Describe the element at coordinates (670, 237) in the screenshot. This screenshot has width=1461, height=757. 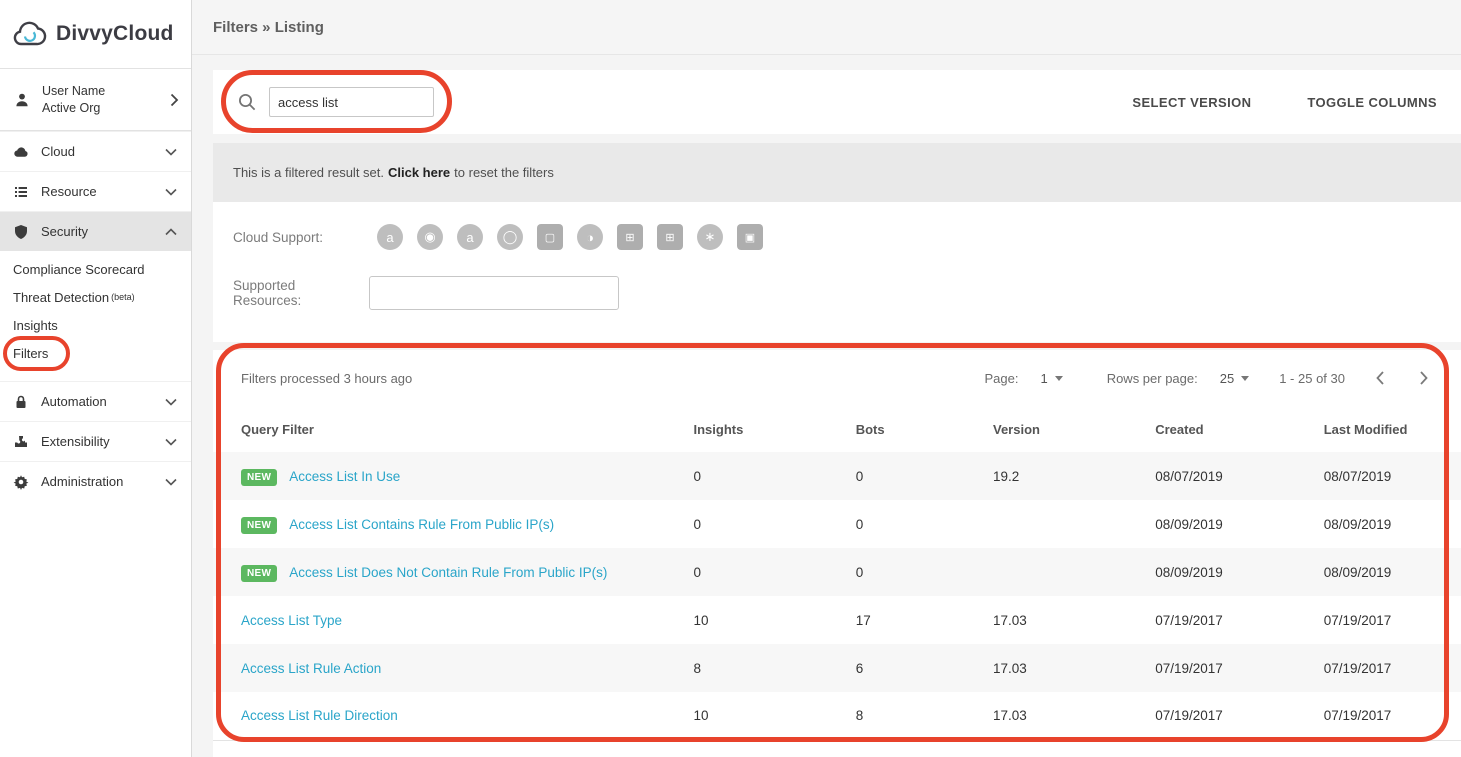
I see `cloud-support-icon-azure-gov: ⊞` at that location.